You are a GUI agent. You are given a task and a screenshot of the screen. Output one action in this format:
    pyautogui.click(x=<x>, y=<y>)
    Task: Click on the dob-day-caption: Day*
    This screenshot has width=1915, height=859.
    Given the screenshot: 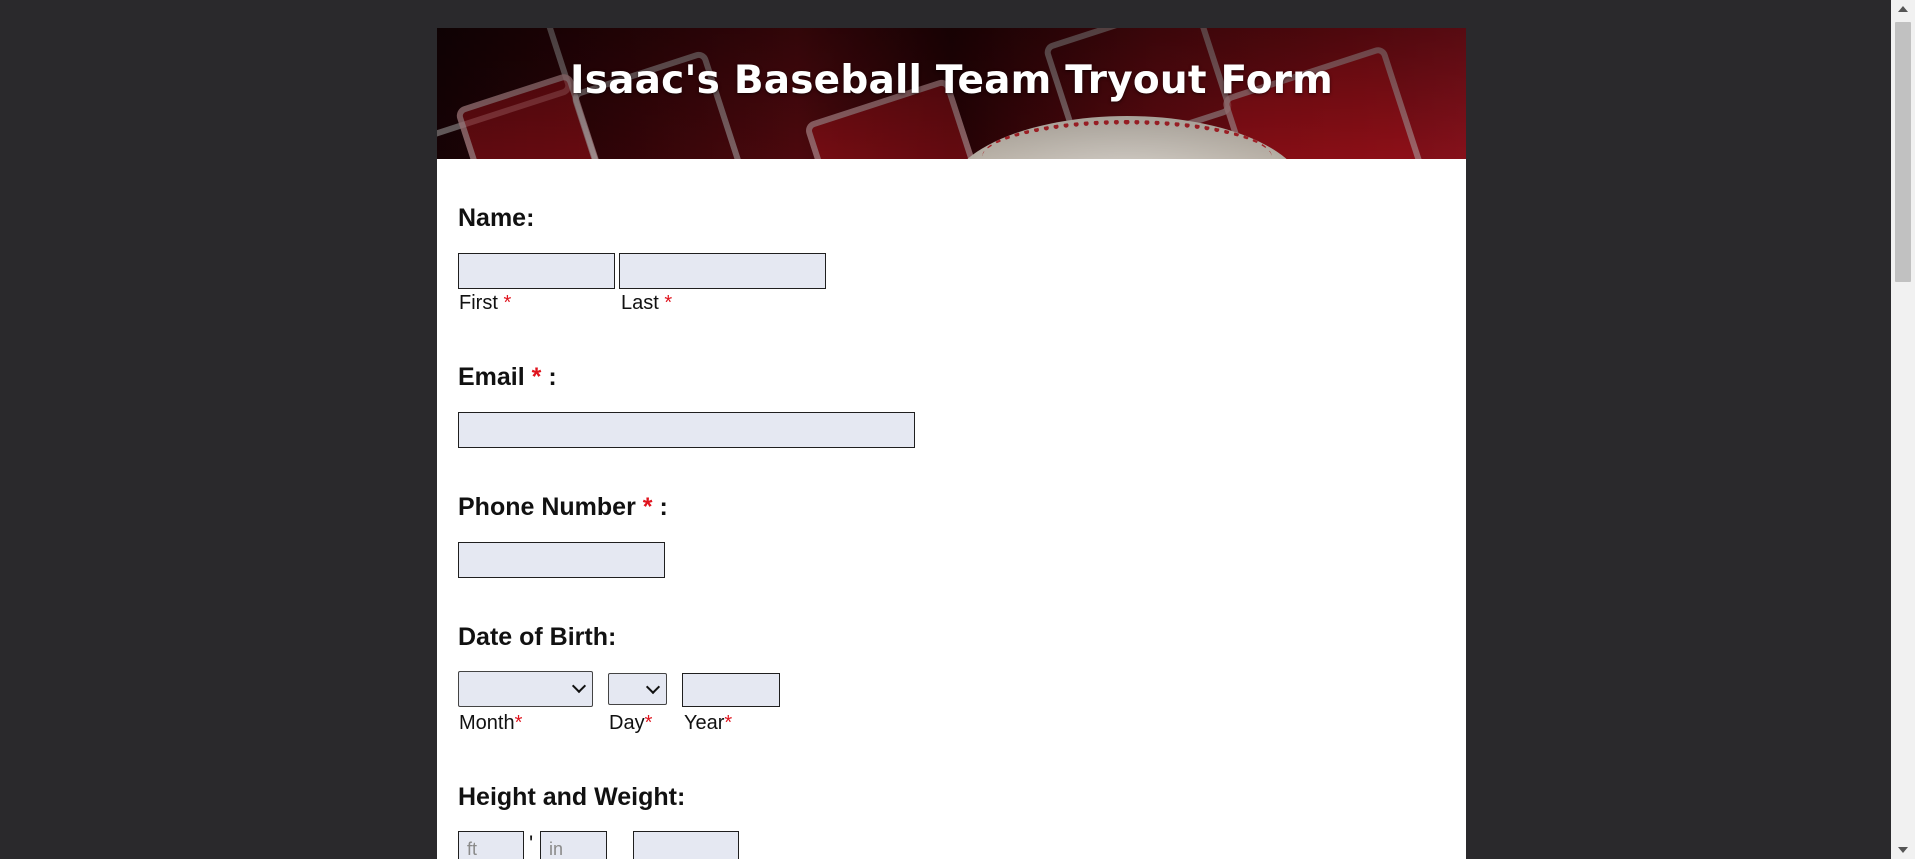 What is the action you would take?
    pyautogui.click(x=630, y=723)
    